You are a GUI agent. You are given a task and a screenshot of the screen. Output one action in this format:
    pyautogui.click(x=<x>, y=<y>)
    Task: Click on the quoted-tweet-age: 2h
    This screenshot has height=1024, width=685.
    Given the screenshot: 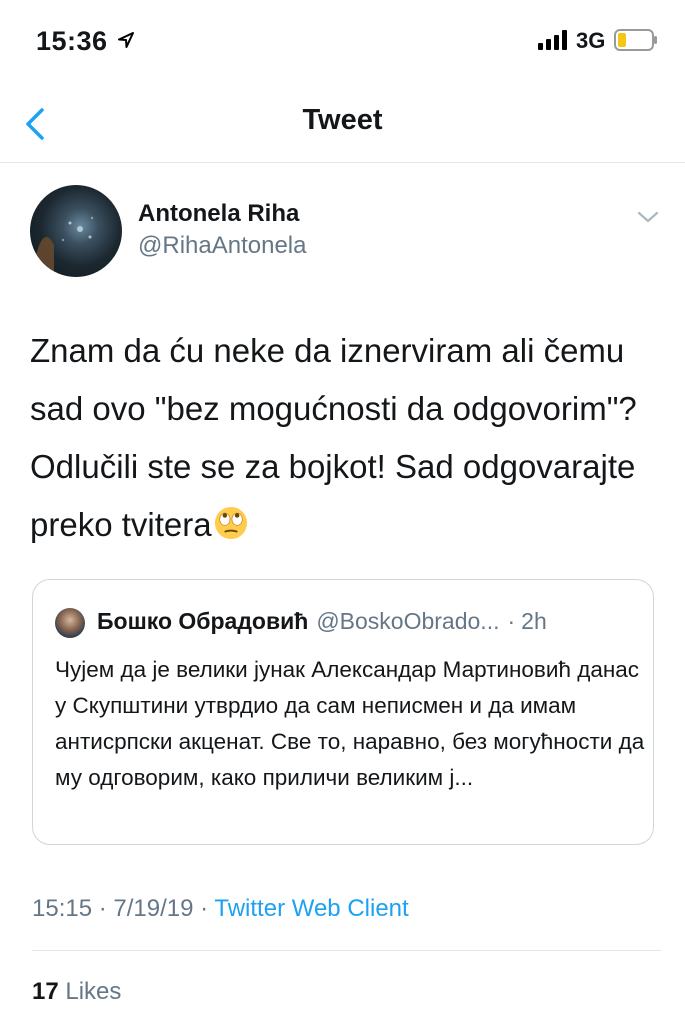 What is the action you would take?
    pyautogui.click(x=534, y=621)
    